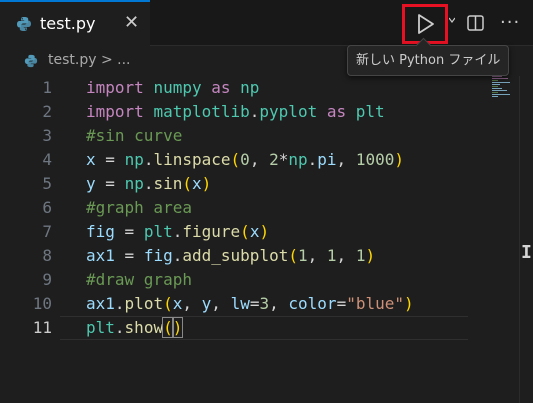 This screenshot has height=403, width=533. What do you see at coordinates (260, 208) in the screenshot?
I see `code-line: 6 #graph area` at bounding box center [260, 208].